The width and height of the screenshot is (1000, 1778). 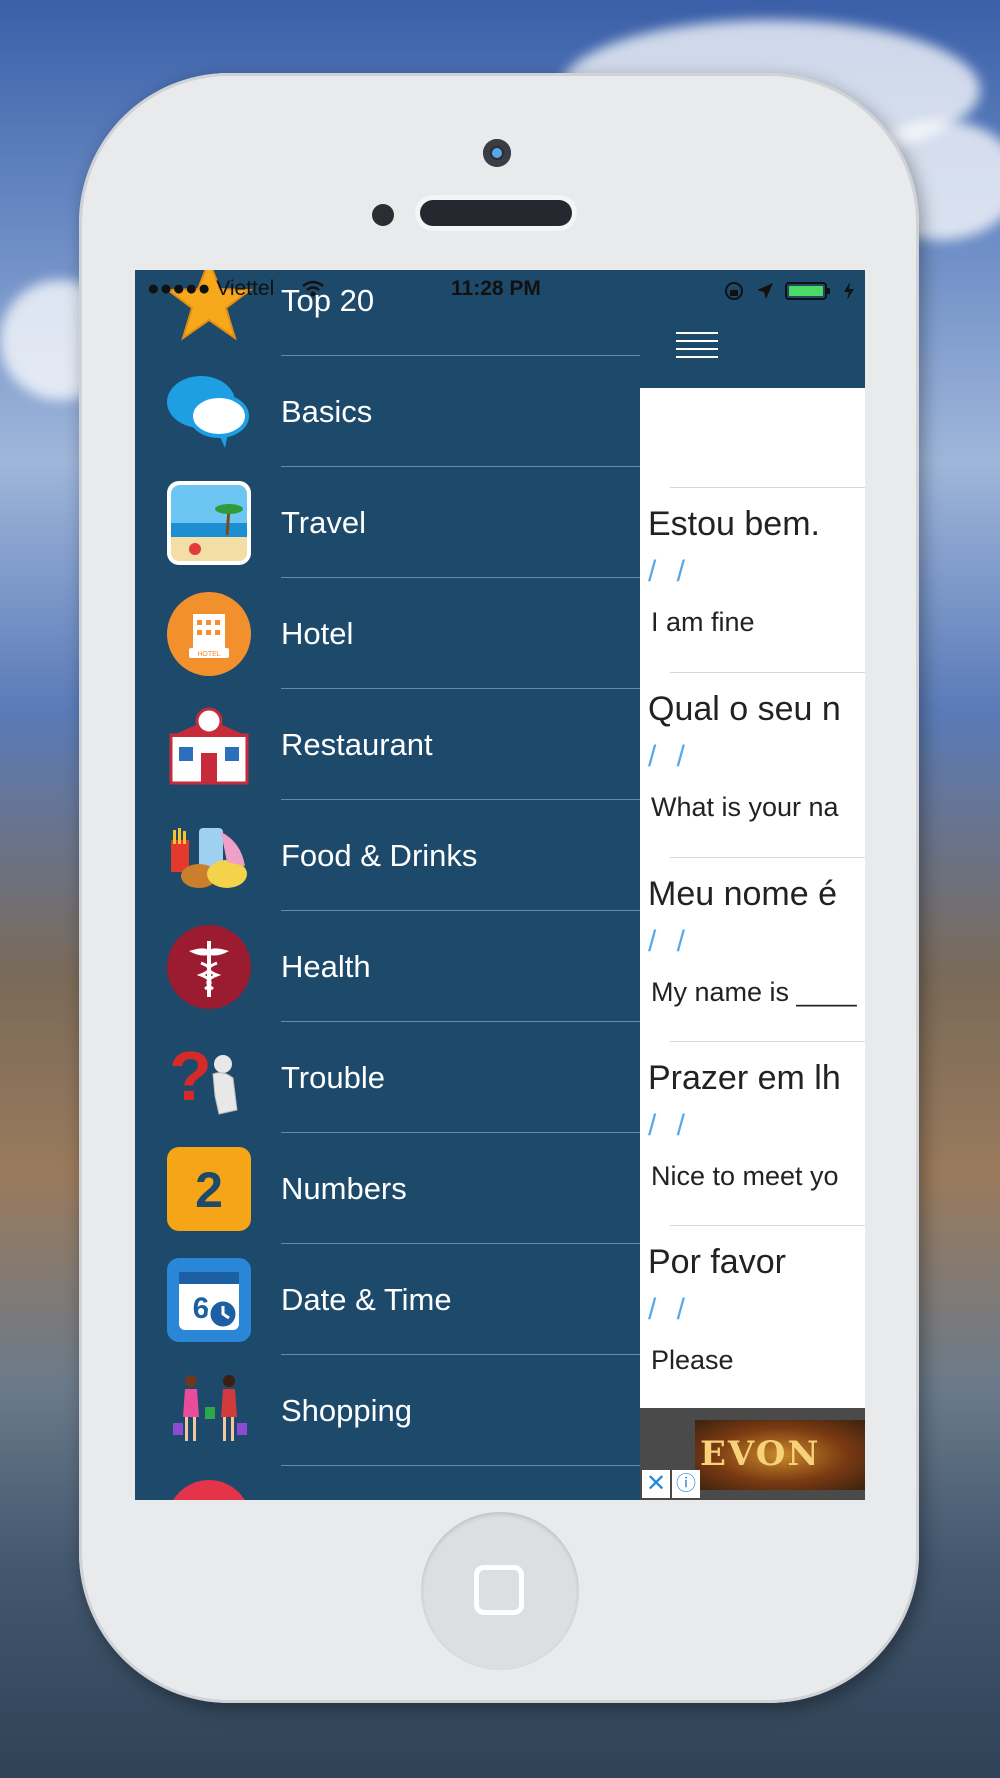 What do you see at coordinates (496, 213) in the screenshot?
I see `earpiece-speaker` at bounding box center [496, 213].